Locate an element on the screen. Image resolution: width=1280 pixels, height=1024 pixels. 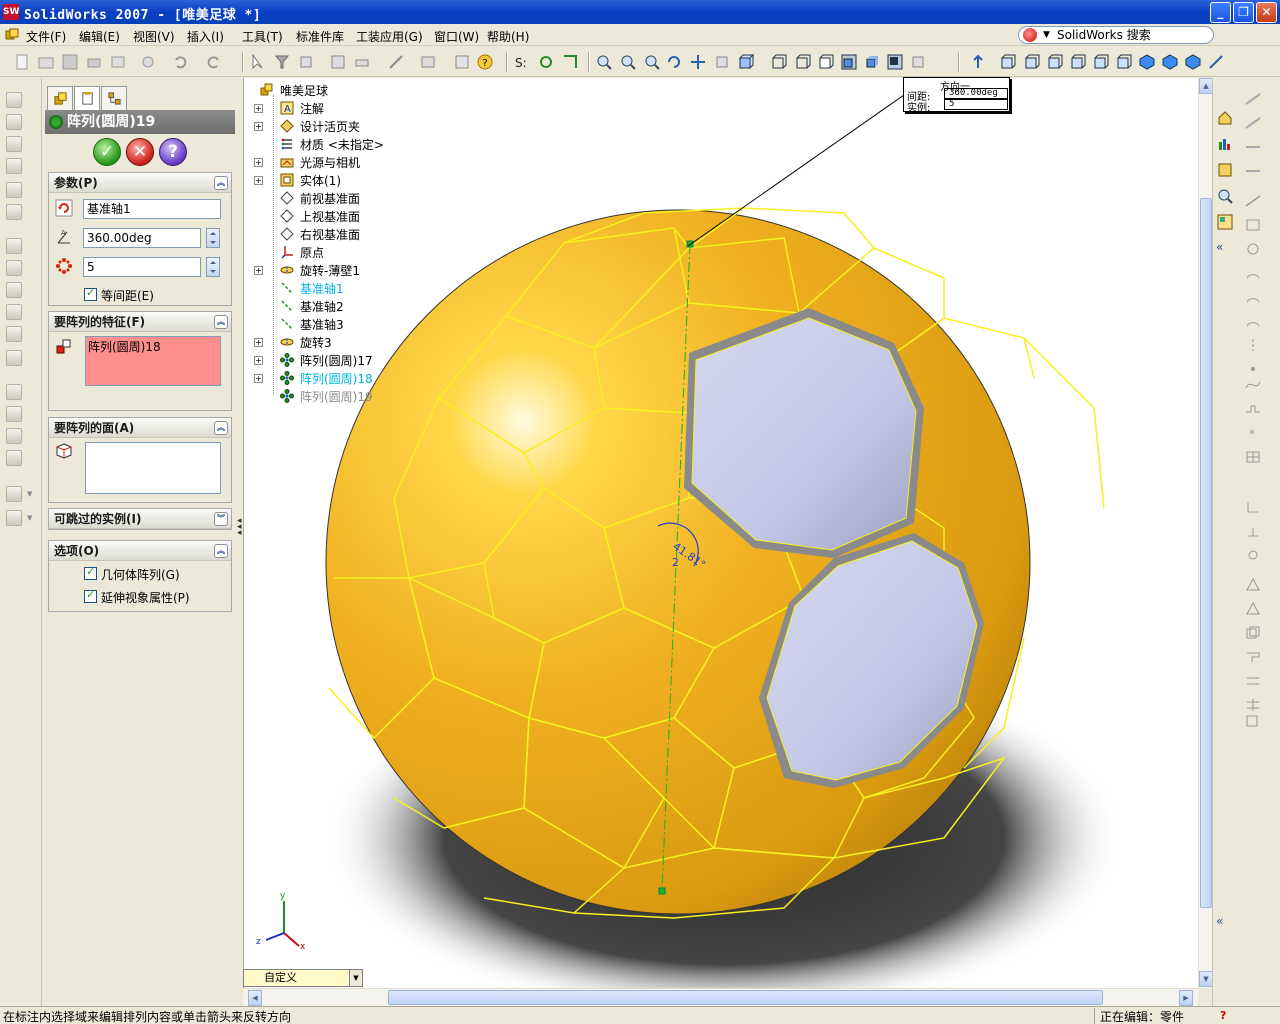
previous-view-icon is located at coordinates (722, 62).